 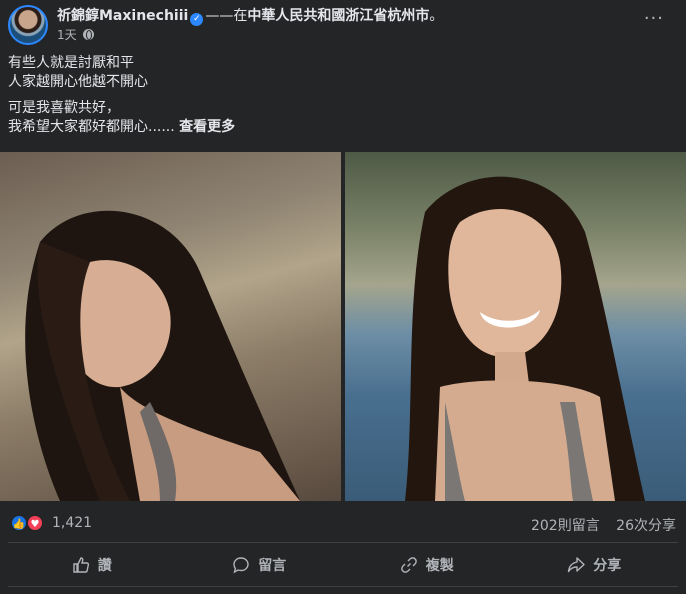 I want to click on location-prefix: ——在, so click(x=226, y=16).